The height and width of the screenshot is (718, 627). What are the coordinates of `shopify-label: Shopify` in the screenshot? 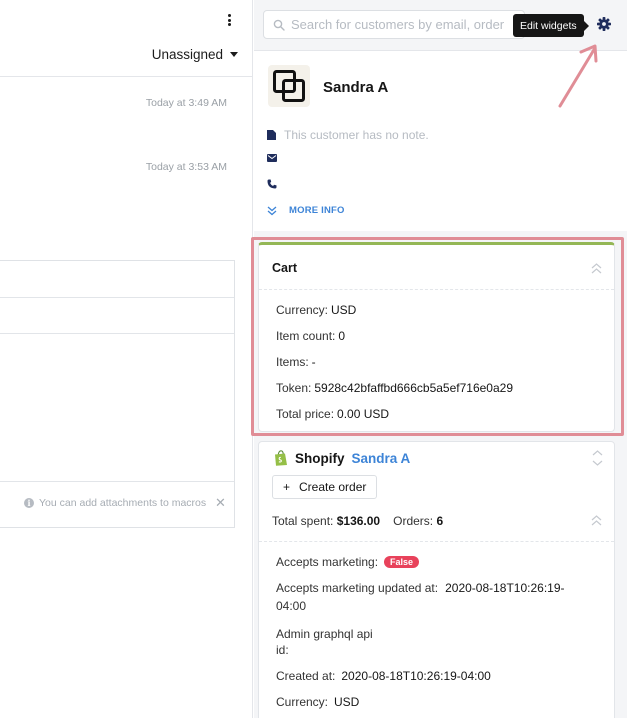 It's located at (320, 458).